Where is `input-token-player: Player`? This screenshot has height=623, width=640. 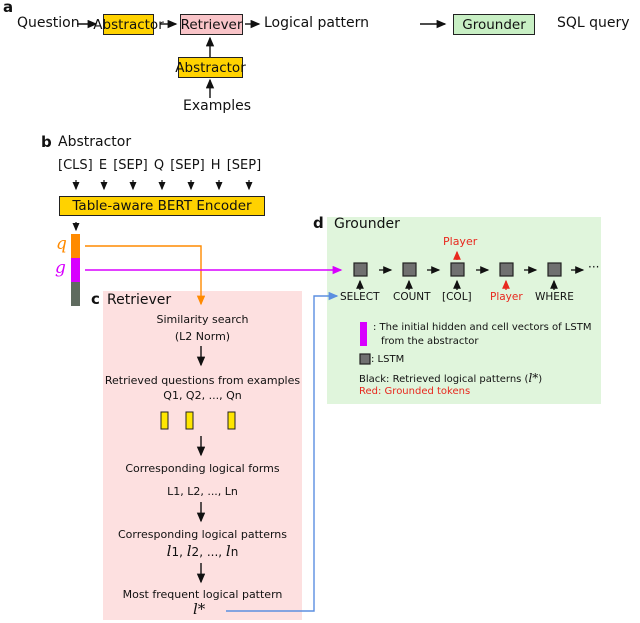
input-token-player: Player is located at coordinates (506, 297).